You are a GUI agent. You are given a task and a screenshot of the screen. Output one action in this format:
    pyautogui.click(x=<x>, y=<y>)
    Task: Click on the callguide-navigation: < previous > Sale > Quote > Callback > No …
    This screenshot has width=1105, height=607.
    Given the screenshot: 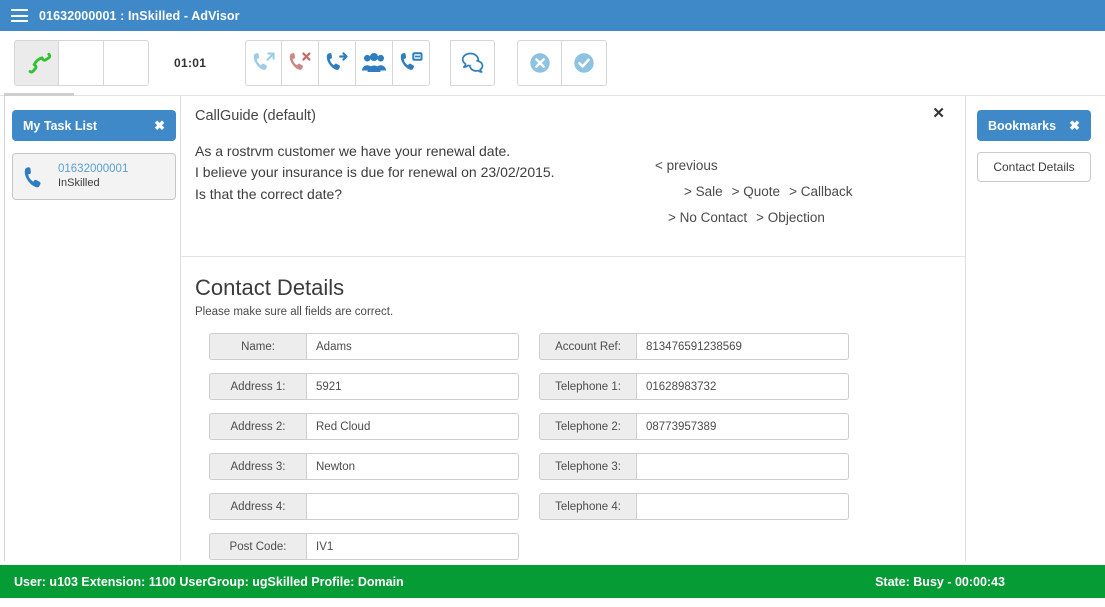 What is the action you would take?
    pyautogui.click(x=796, y=197)
    